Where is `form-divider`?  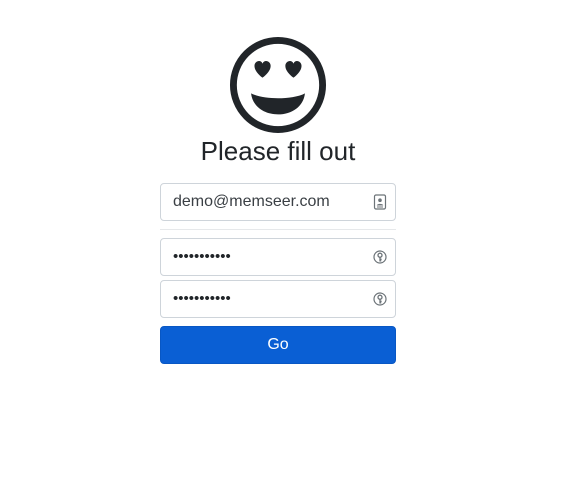
form-divider is located at coordinates (278, 229).